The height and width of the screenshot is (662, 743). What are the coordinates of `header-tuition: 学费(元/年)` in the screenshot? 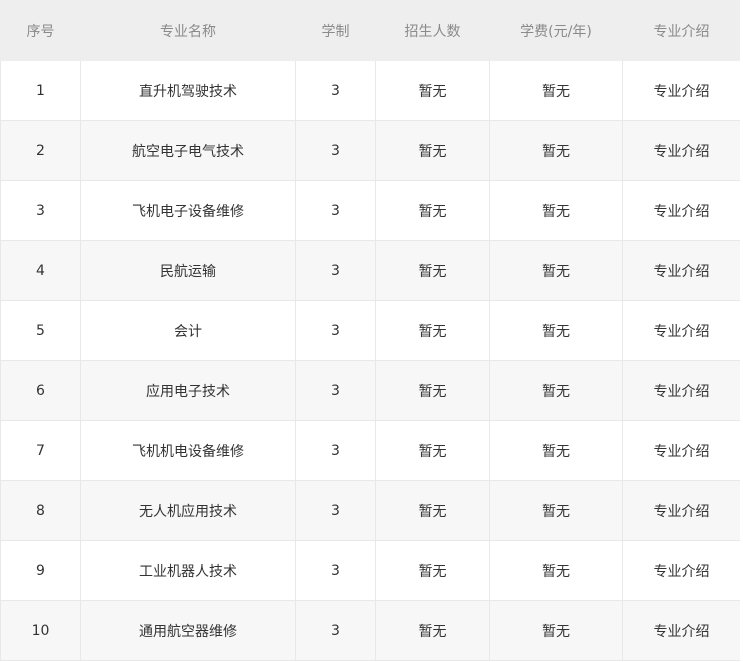 It's located at (556, 30).